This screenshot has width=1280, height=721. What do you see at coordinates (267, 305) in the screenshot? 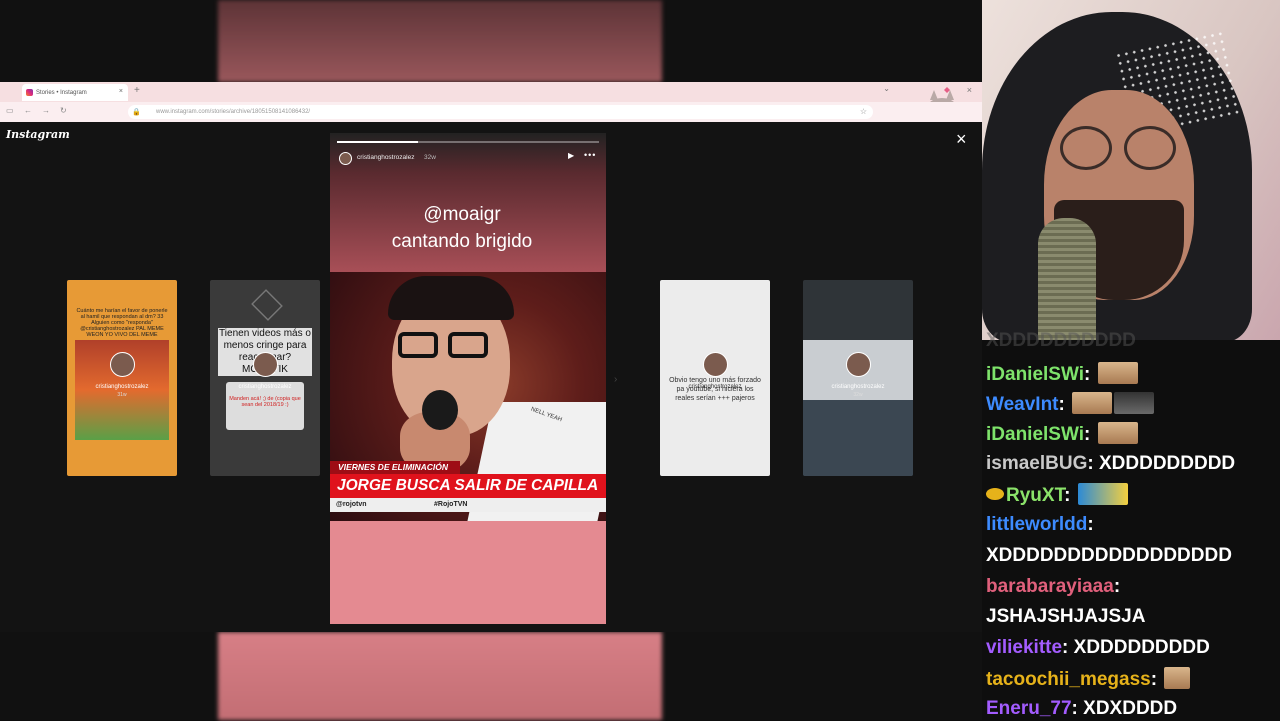
I see `momatik-logo-icon` at bounding box center [267, 305].